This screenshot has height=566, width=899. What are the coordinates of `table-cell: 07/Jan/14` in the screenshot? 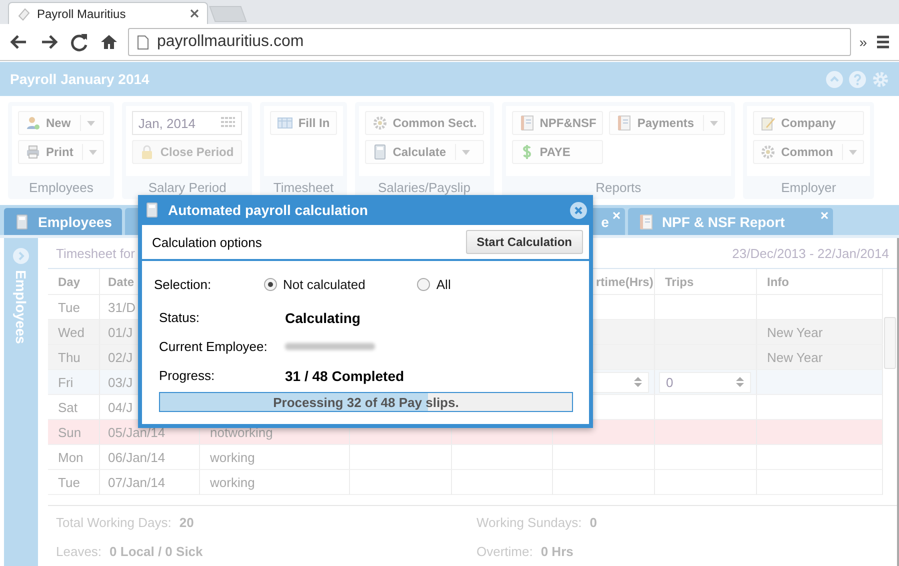 It's located at (150, 482).